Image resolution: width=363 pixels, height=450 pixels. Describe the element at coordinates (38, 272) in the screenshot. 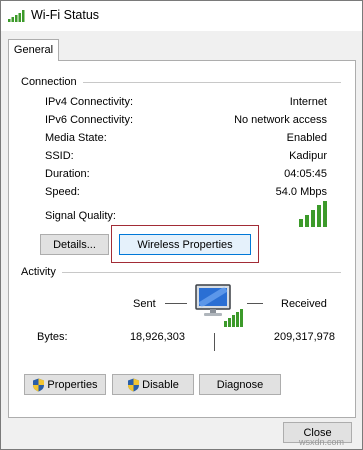

I see `activity-heading: Activity` at that location.